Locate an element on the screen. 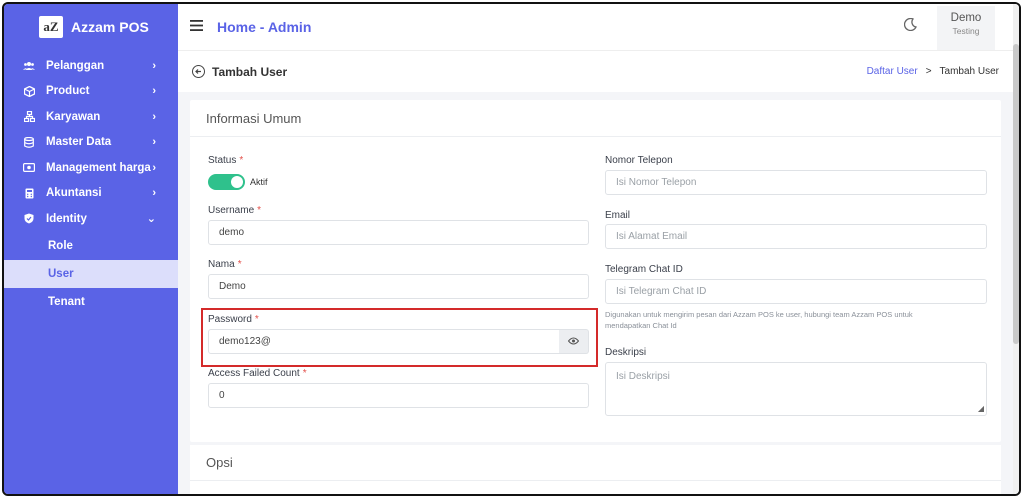 This screenshot has height=499, width=1024. users-icon is located at coordinates (29, 66).